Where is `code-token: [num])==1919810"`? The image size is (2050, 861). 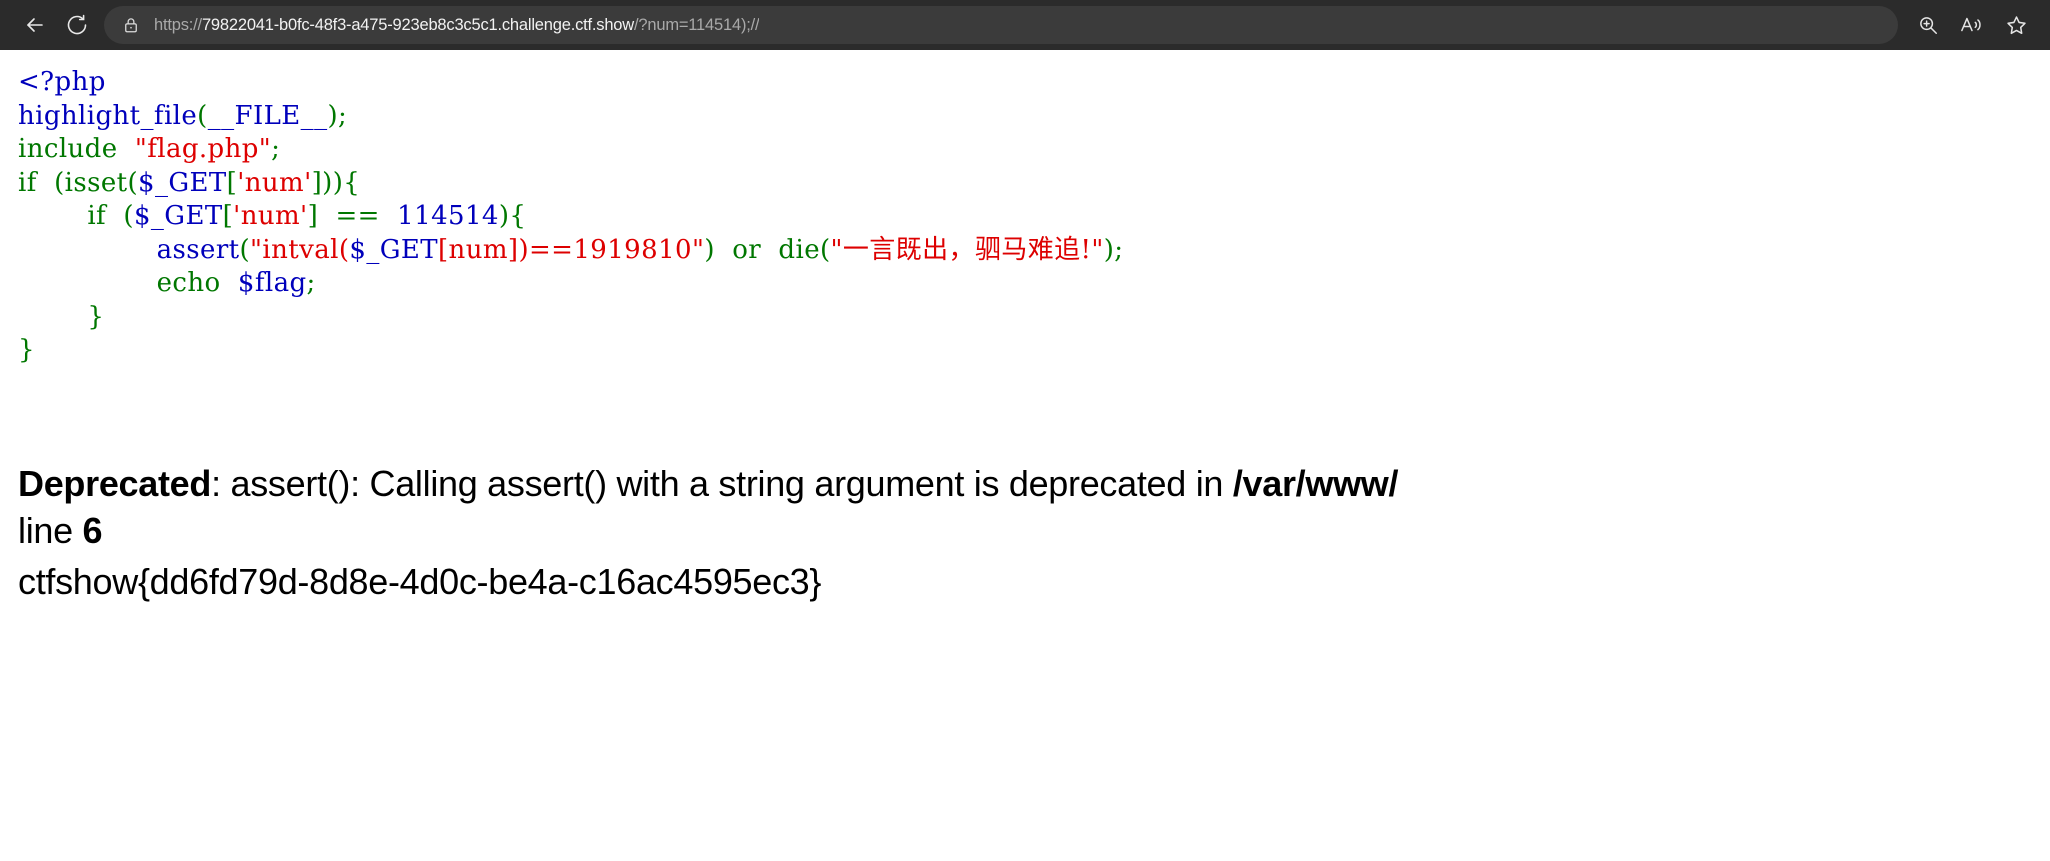 code-token: [num])==1919810" is located at coordinates (571, 249).